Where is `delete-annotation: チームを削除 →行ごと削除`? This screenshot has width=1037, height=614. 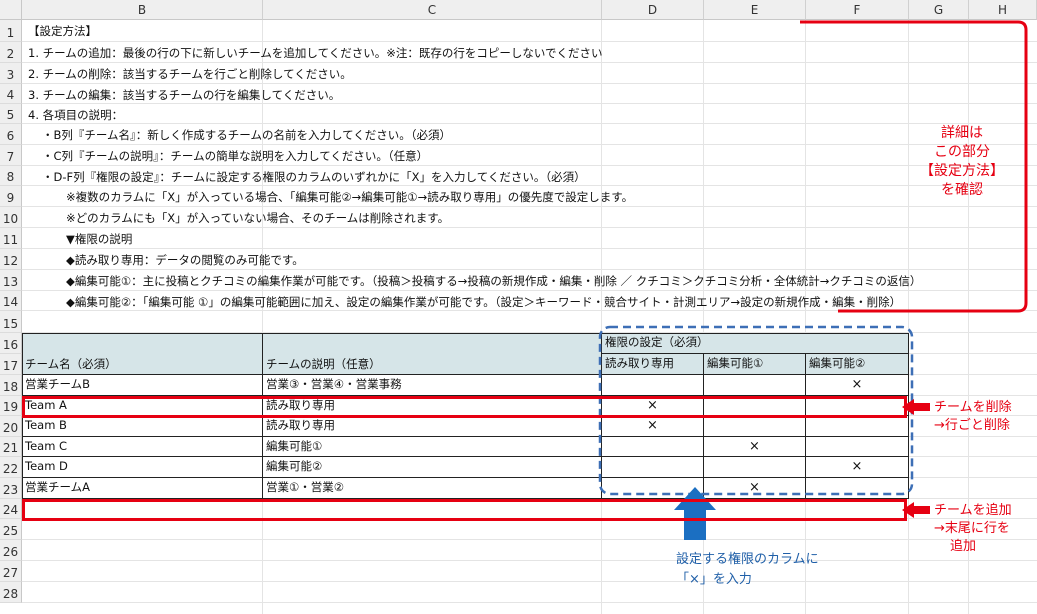 delete-annotation: チームを削除 →行ごと削除 is located at coordinates (973, 416).